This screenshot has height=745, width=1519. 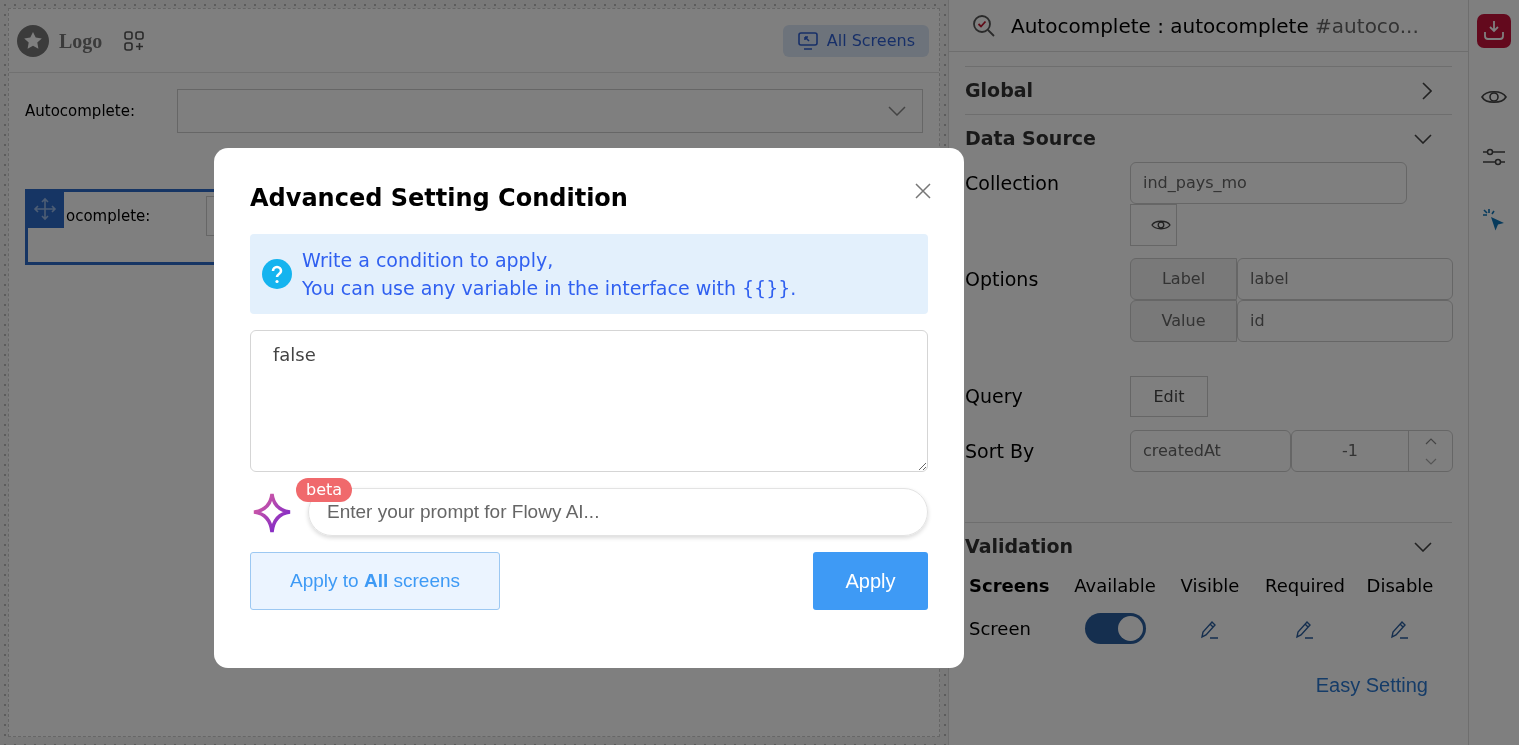 I want to click on sort-order-value: -1, so click(x=1350, y=451).